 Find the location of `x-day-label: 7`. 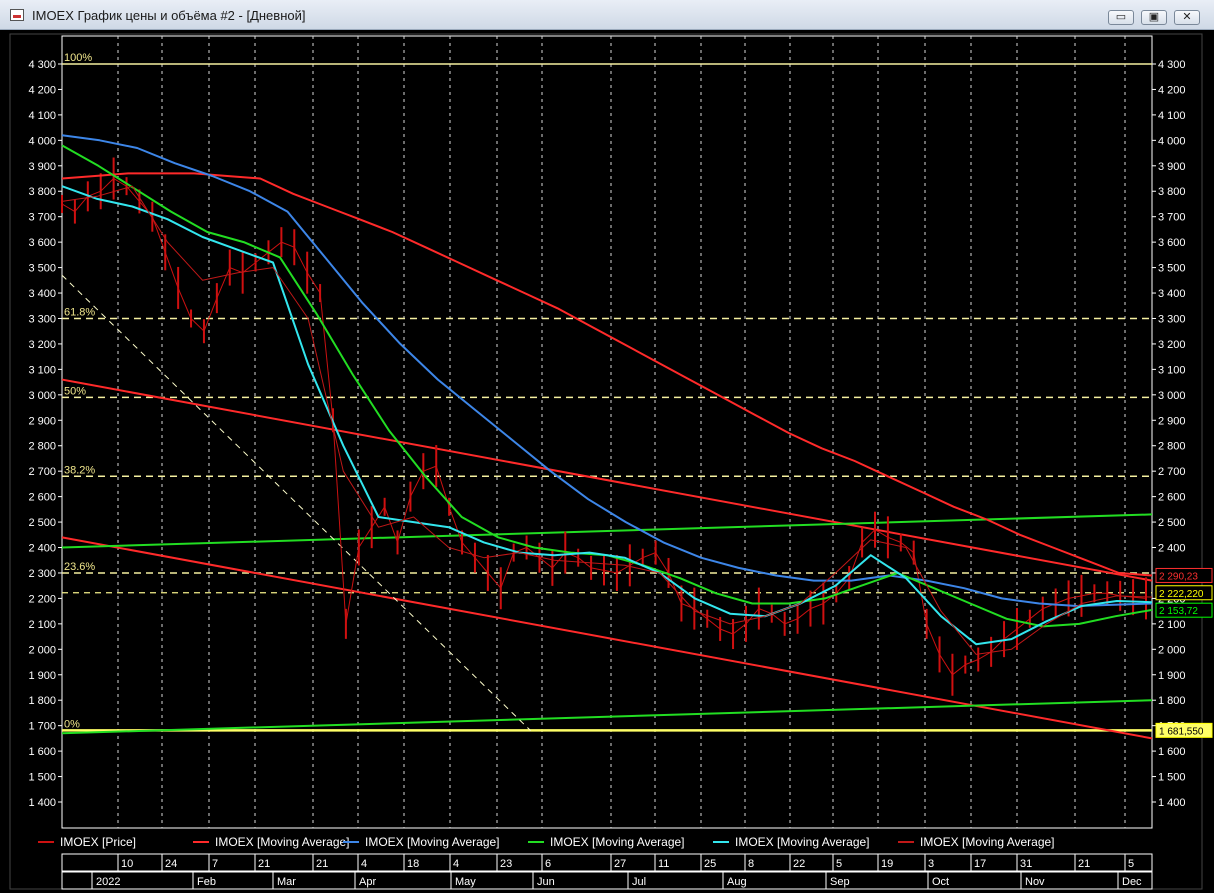

x-day-label: 7 is located at coordinates (215, 864).